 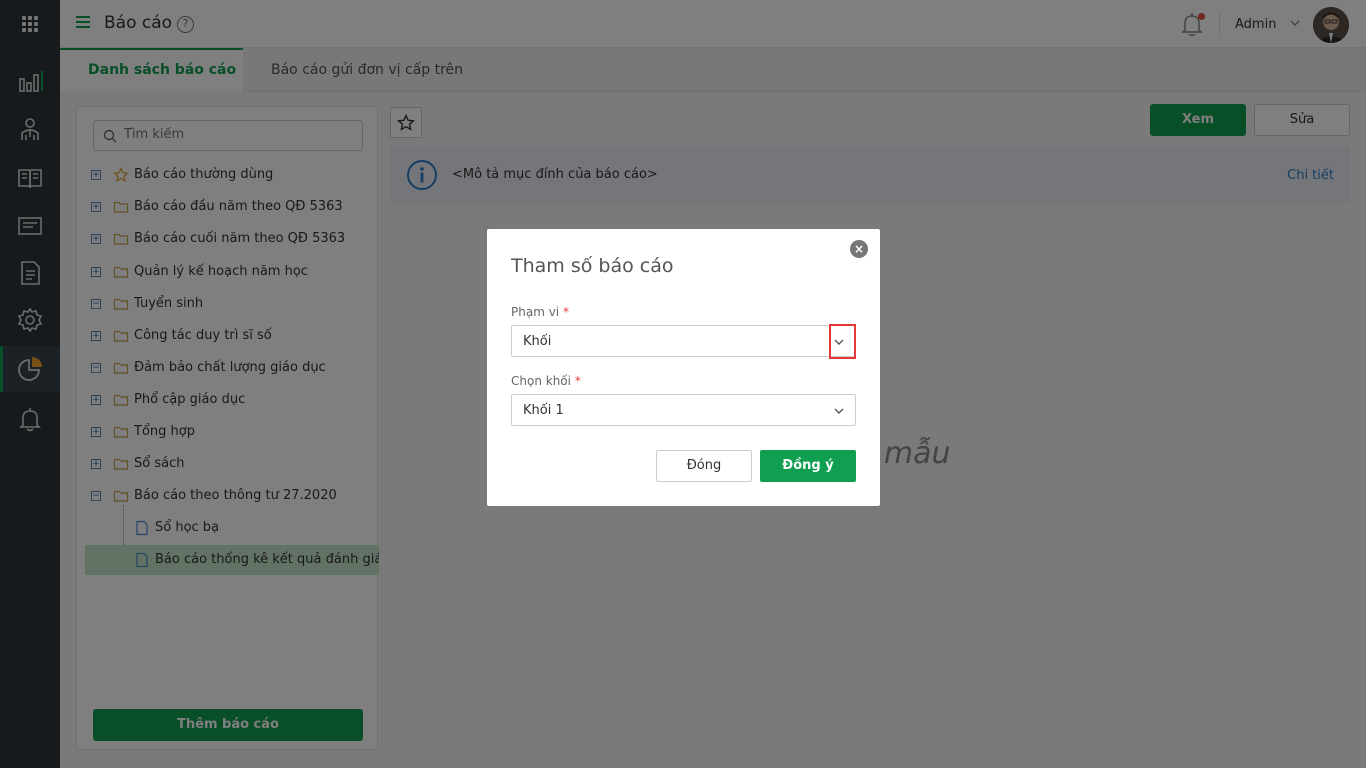 I want to click on grade-select: Khối 1, so click(x=683, y=410).